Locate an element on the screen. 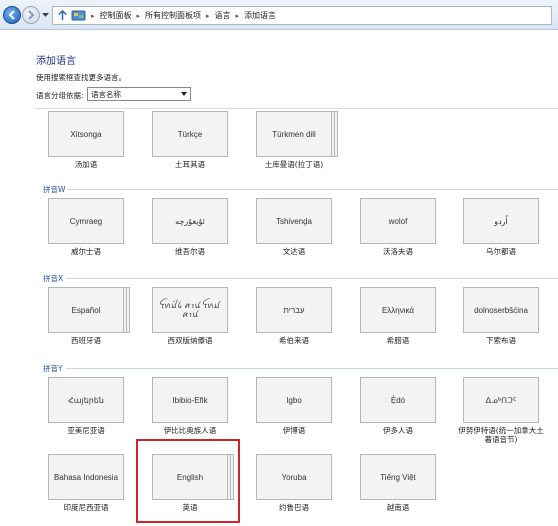  language-tile-iu: ᐃᓄᒃᑎᑐᑦ 伊努伊特语(统一加拿大土著语音节) is located at coordinates (501, 410).